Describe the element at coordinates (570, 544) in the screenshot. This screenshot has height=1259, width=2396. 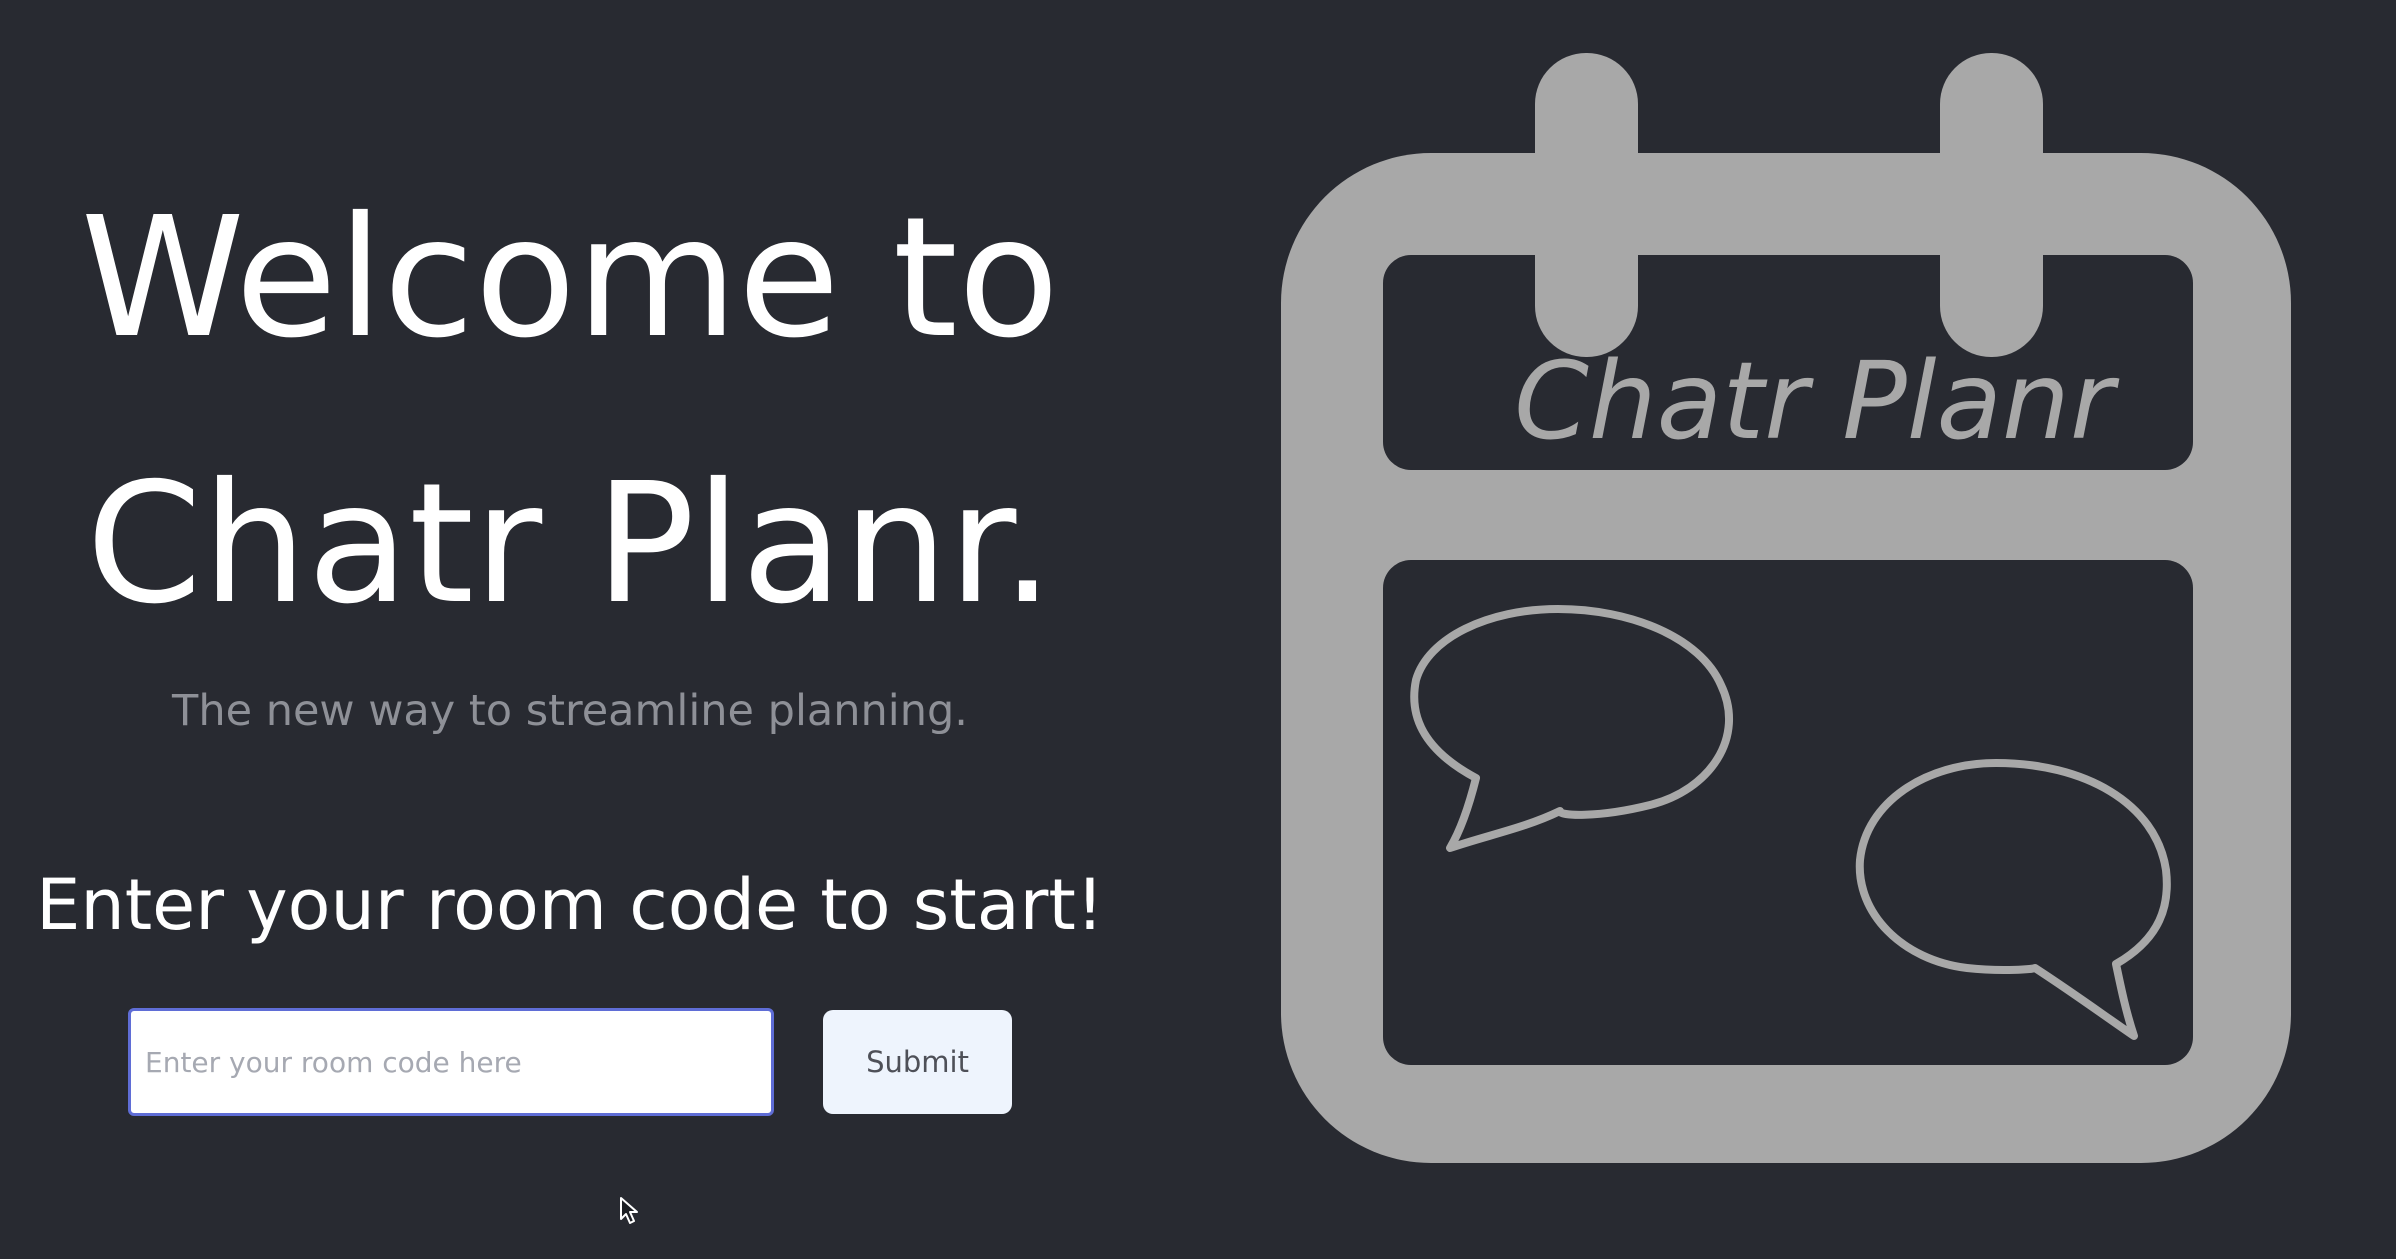
I see `welcome-heading-line-2: Chatr Planr.` at that location.